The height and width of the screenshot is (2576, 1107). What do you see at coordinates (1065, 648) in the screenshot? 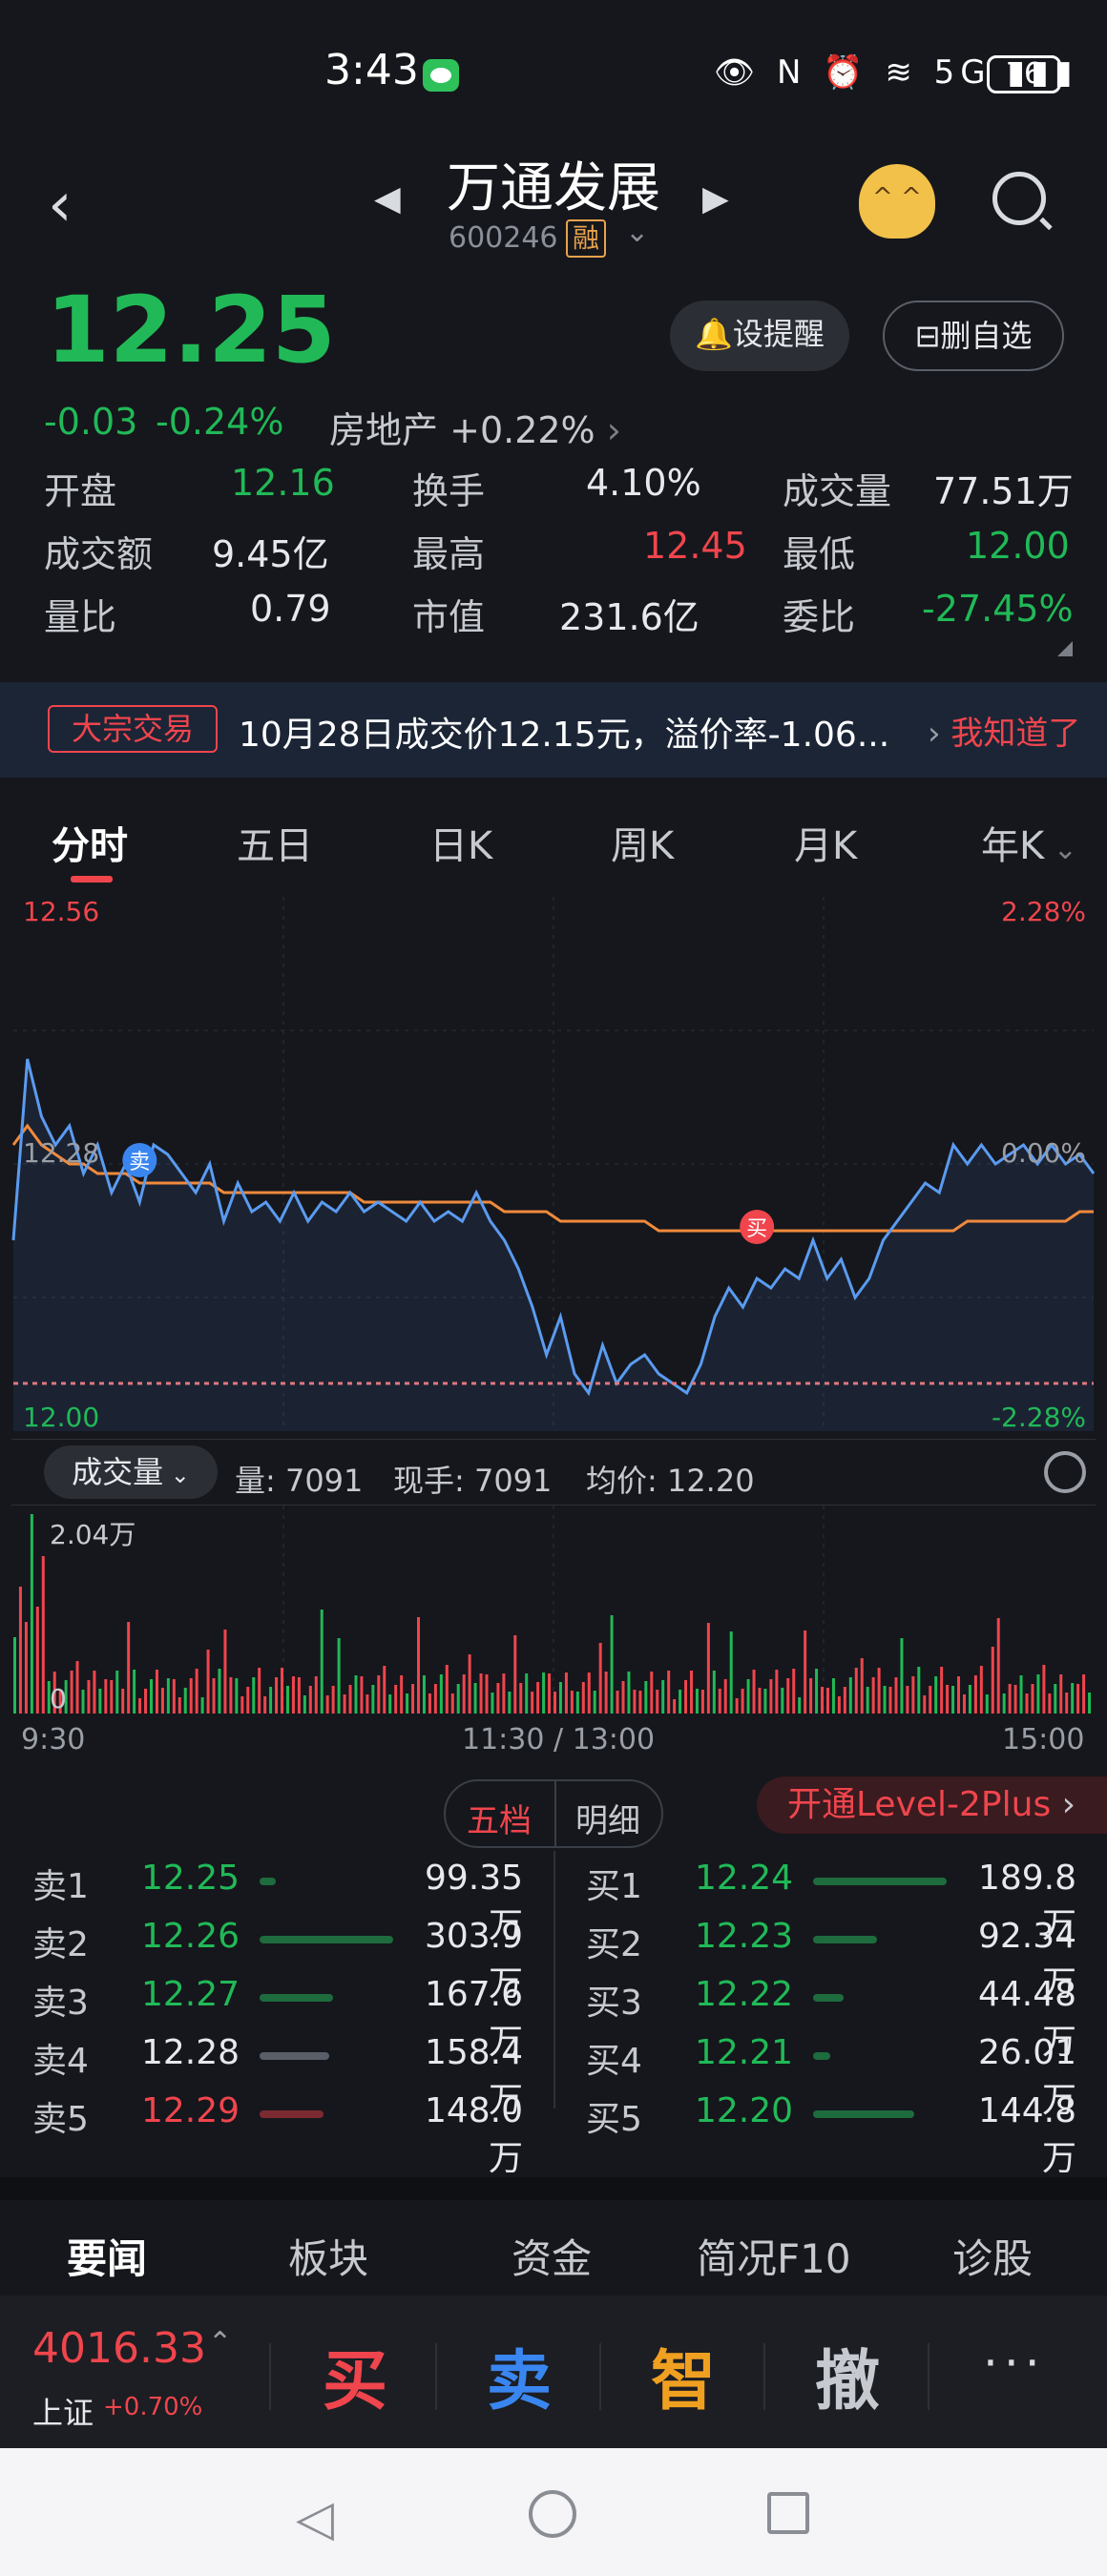
I see `expand-corner-icon` at bounding box center [1065, 648].